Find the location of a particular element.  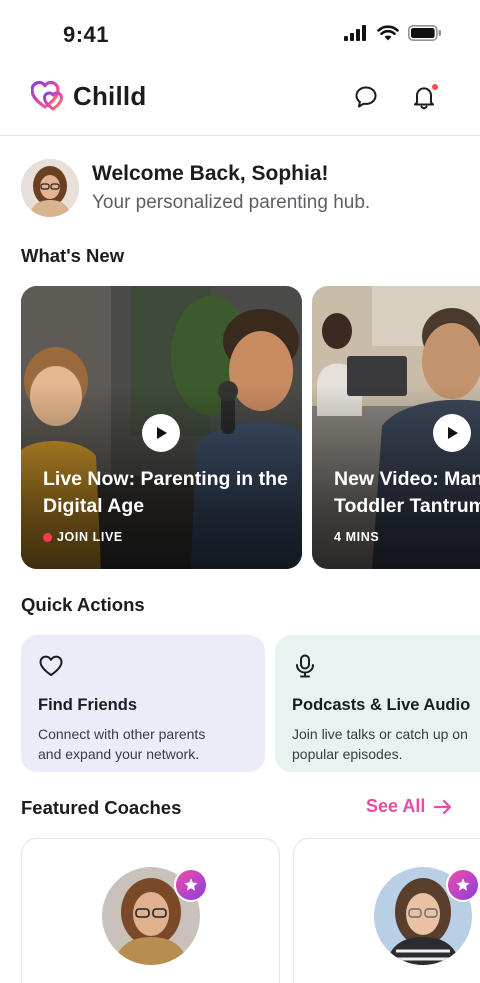

status-time: 9:41 is located at coordinates (86, 34).